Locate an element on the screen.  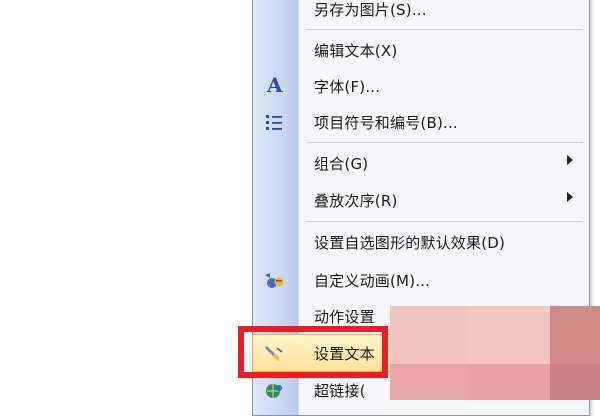
menu-item-group: 组合(G) is located at coordinates (421, 163).